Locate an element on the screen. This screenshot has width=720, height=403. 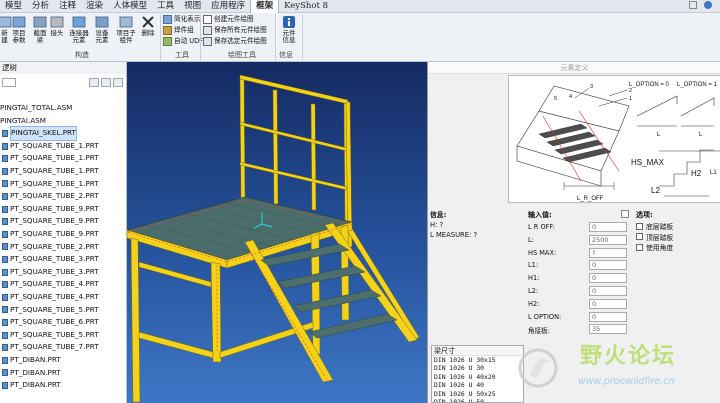
tree-columns-icon is located at coordinates (106, 82).